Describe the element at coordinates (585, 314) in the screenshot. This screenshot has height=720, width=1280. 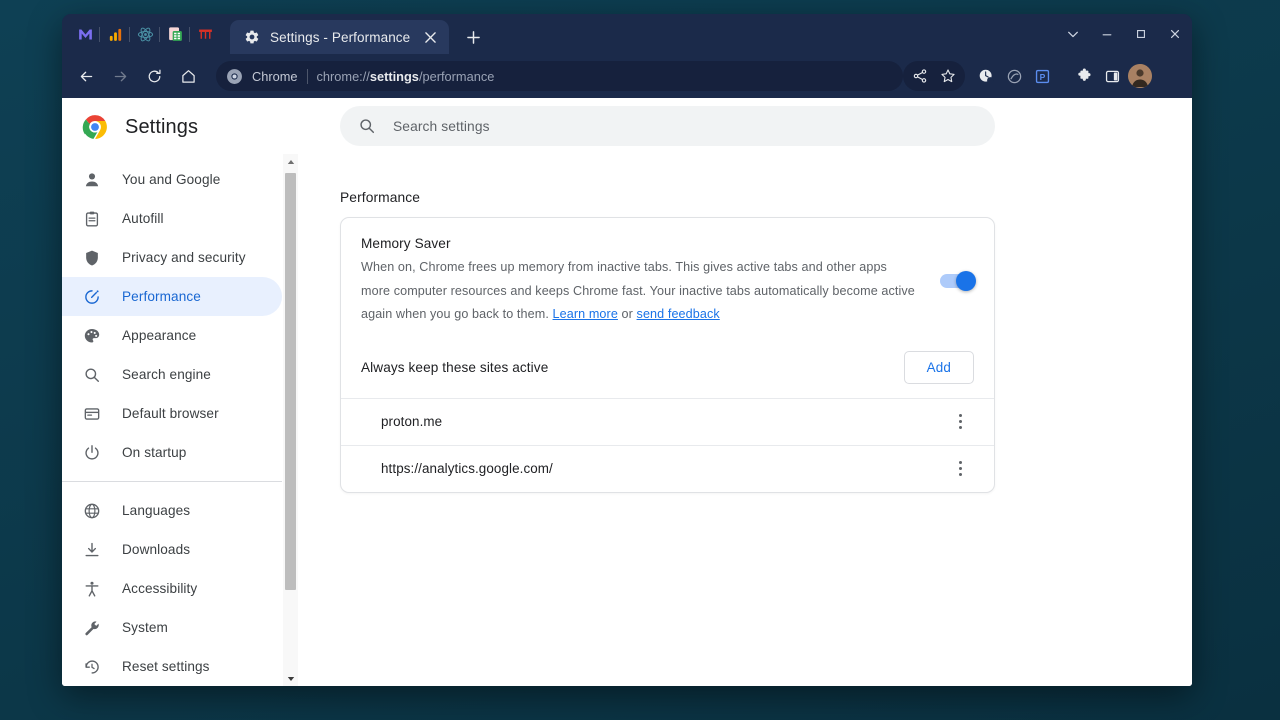
I see `learn-more-link: Learn more` at that location.